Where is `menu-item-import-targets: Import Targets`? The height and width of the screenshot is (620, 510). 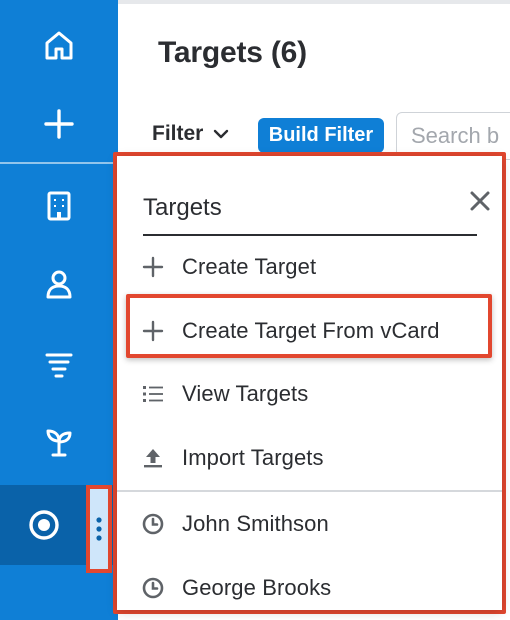 menu-item-import-targets: Import Targets is located at coordinates (309, 458).